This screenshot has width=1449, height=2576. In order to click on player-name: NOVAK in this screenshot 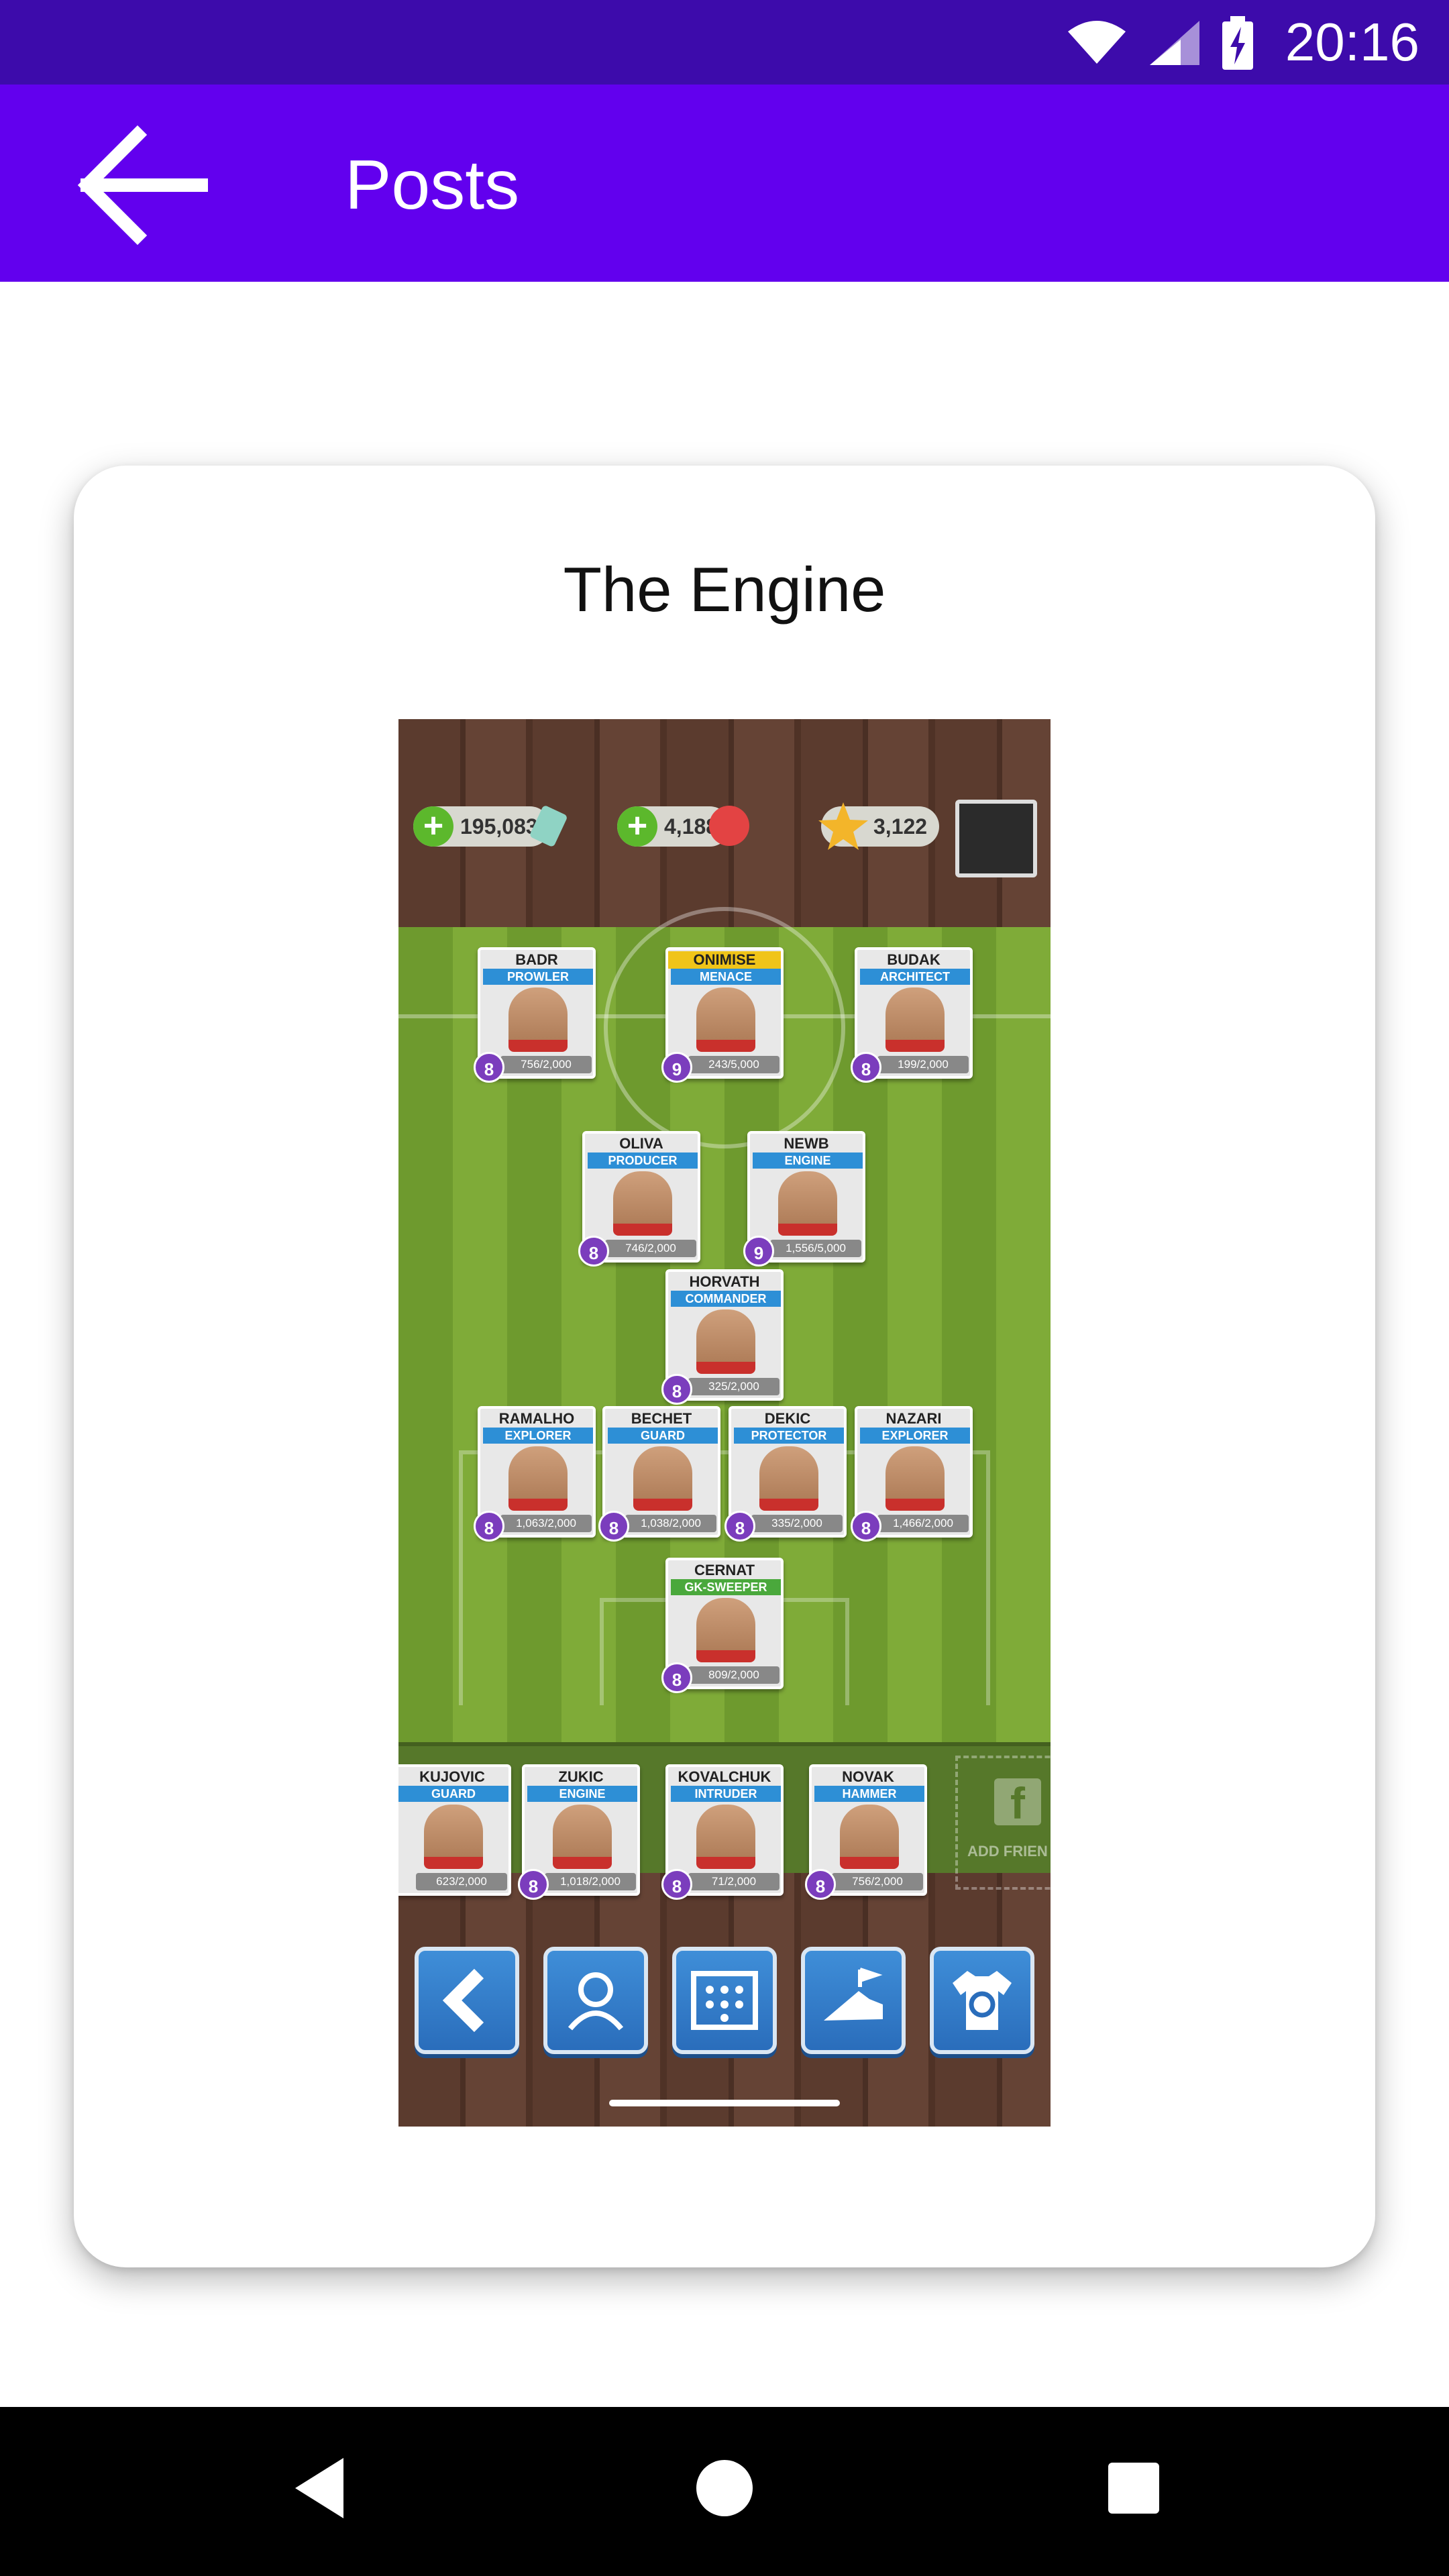, I will do `click(868, 1776)`.